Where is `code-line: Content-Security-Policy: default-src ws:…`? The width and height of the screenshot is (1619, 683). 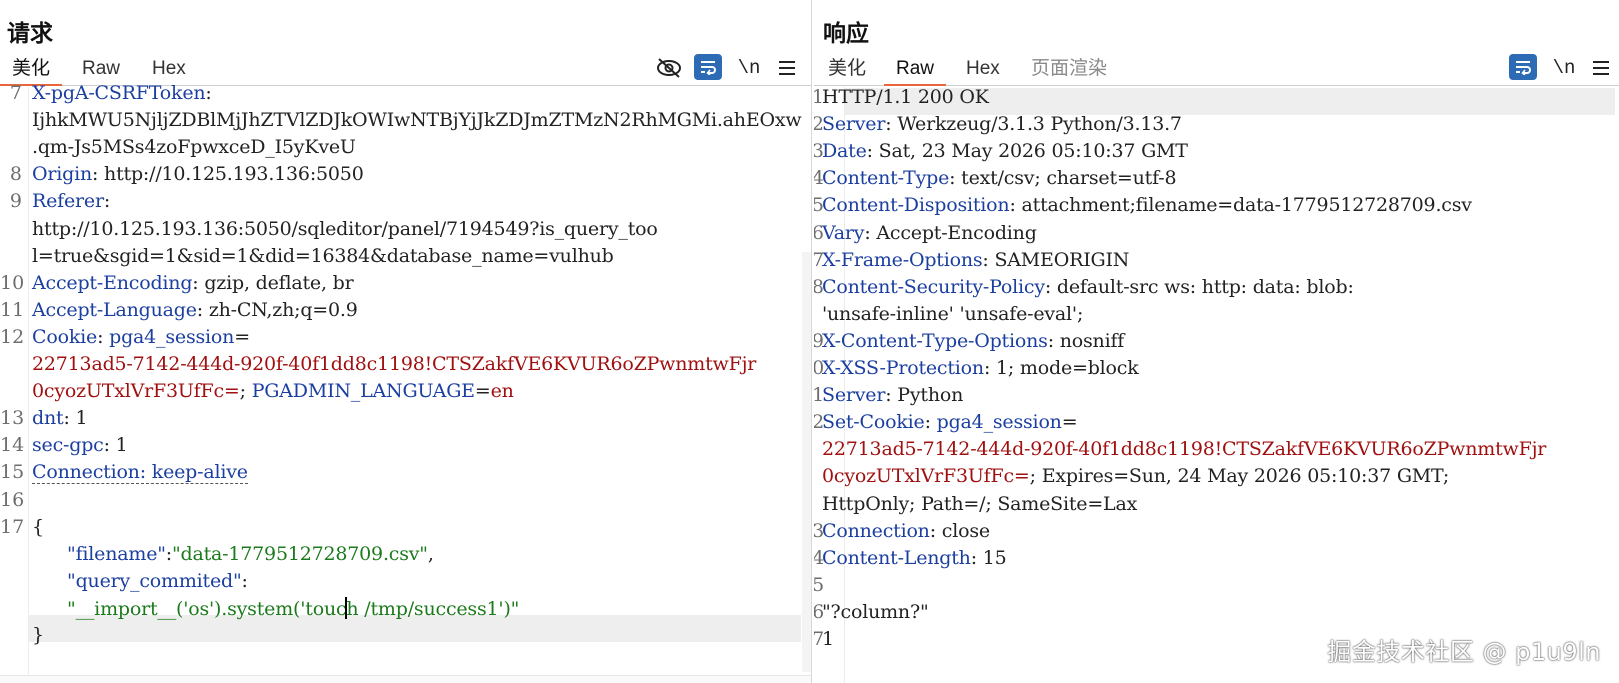
code-line: Content-Security-Policy: default-src ws:… is located at coordinates (1088, 287).